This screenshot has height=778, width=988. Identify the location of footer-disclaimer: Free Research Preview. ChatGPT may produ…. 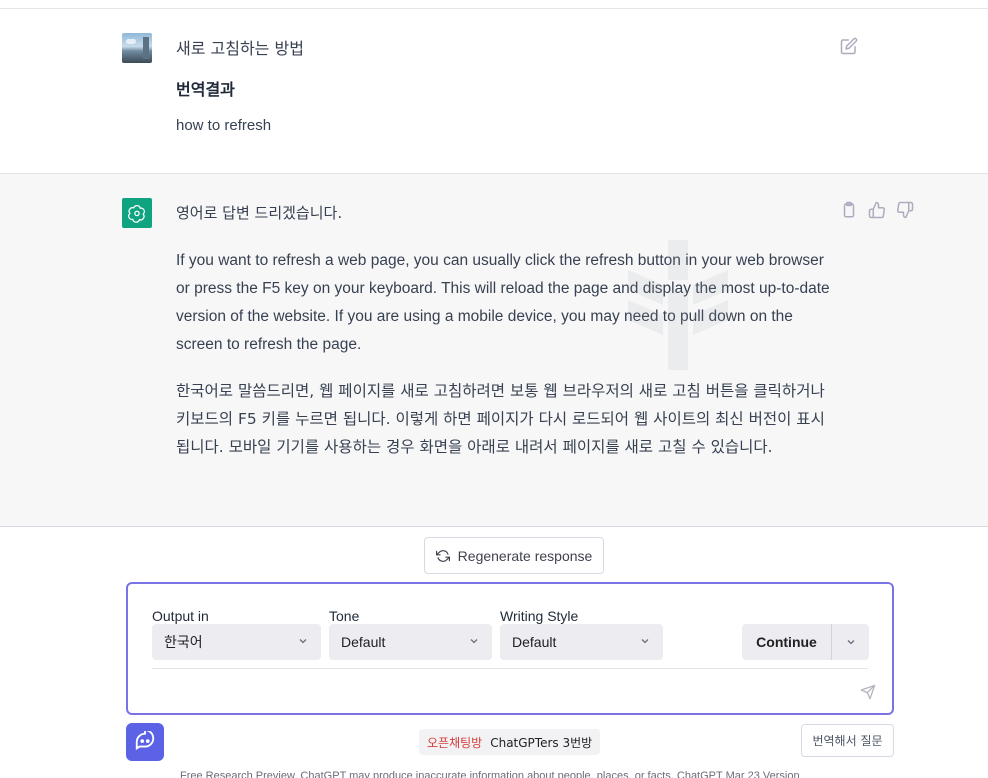
(490, 774).